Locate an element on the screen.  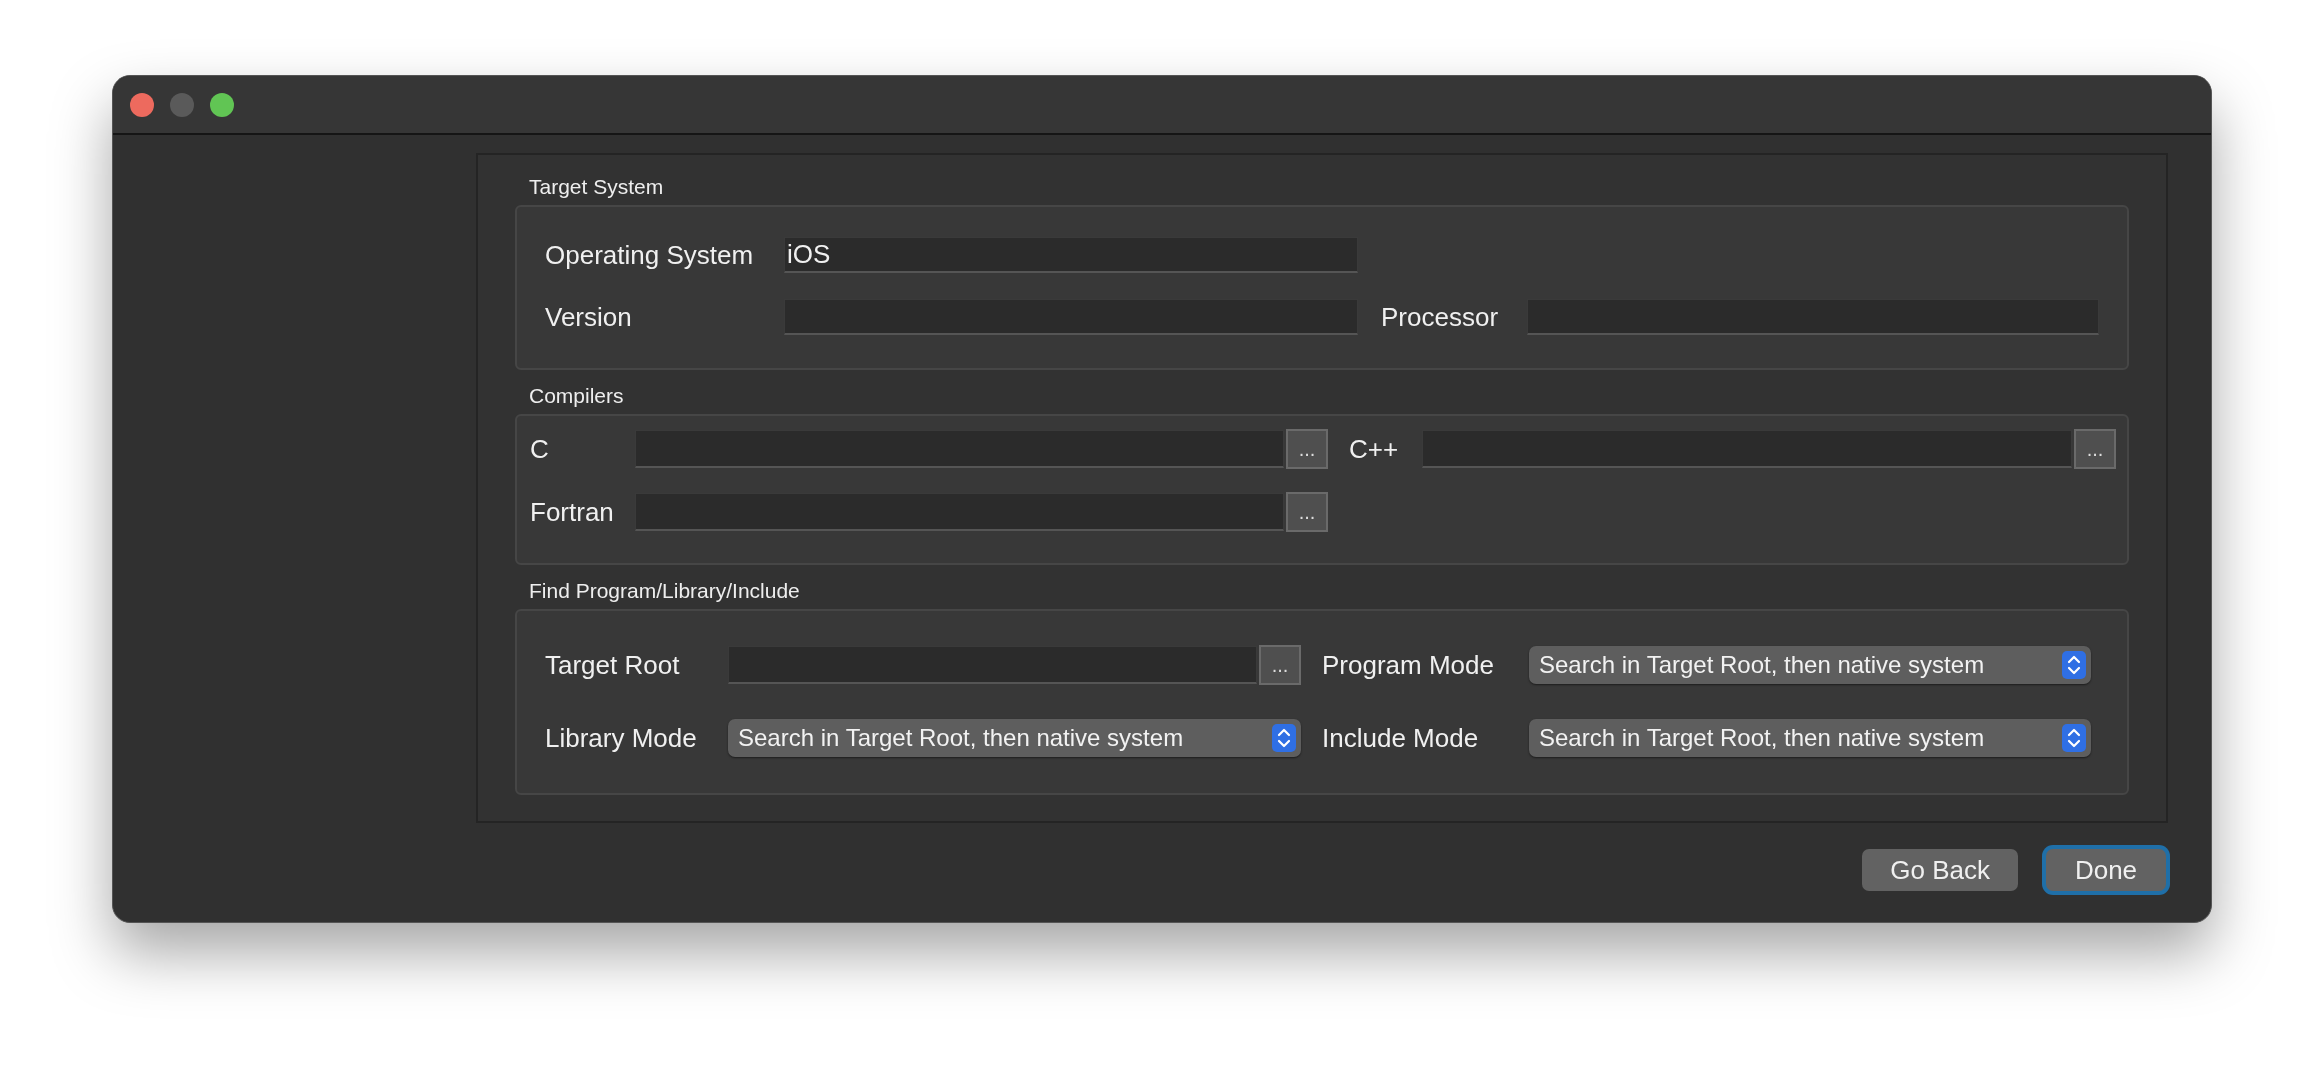
dialog-button: Go Back is located at coordinates (1940, 870).